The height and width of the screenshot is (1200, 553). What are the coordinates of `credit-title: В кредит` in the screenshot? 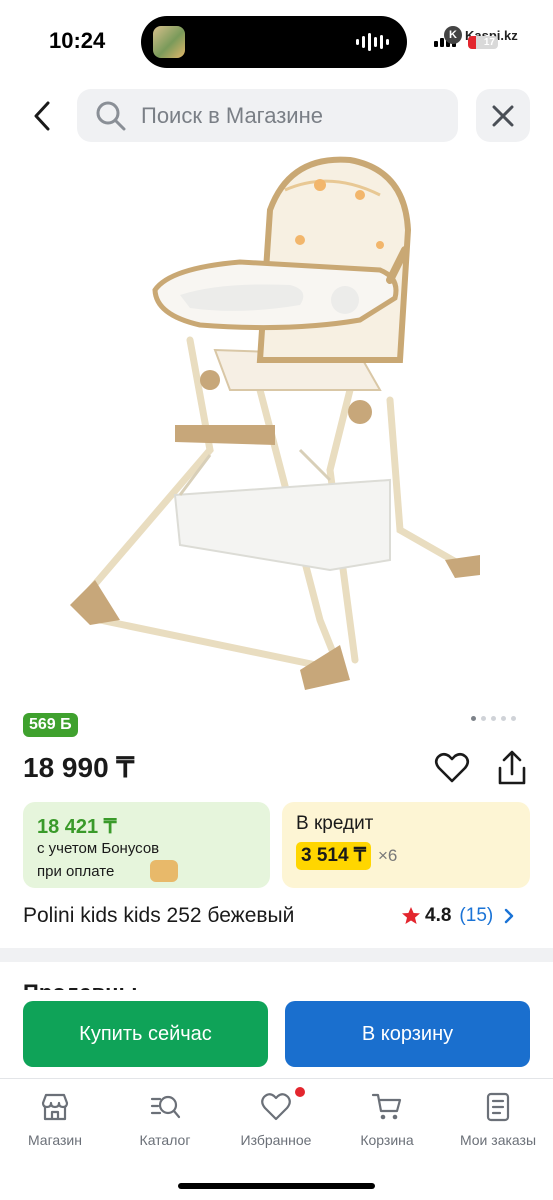 It's located at (335, 823).